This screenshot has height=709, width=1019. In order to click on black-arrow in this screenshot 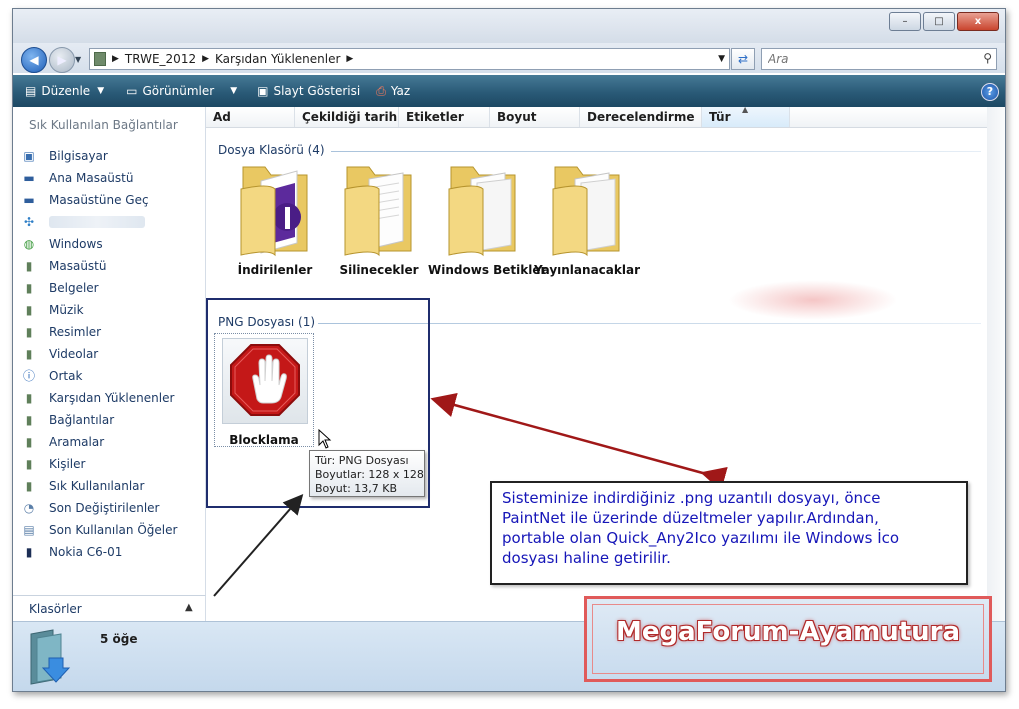, I will do `click(258, 545)`.